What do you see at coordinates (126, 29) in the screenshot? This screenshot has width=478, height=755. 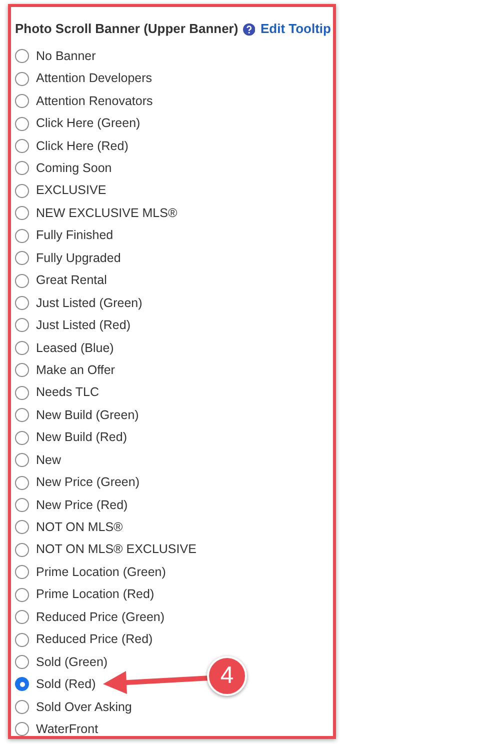 I see `section-title: Photo Scroll Banner (Upper Banner)` at bounding box center [126, 29].